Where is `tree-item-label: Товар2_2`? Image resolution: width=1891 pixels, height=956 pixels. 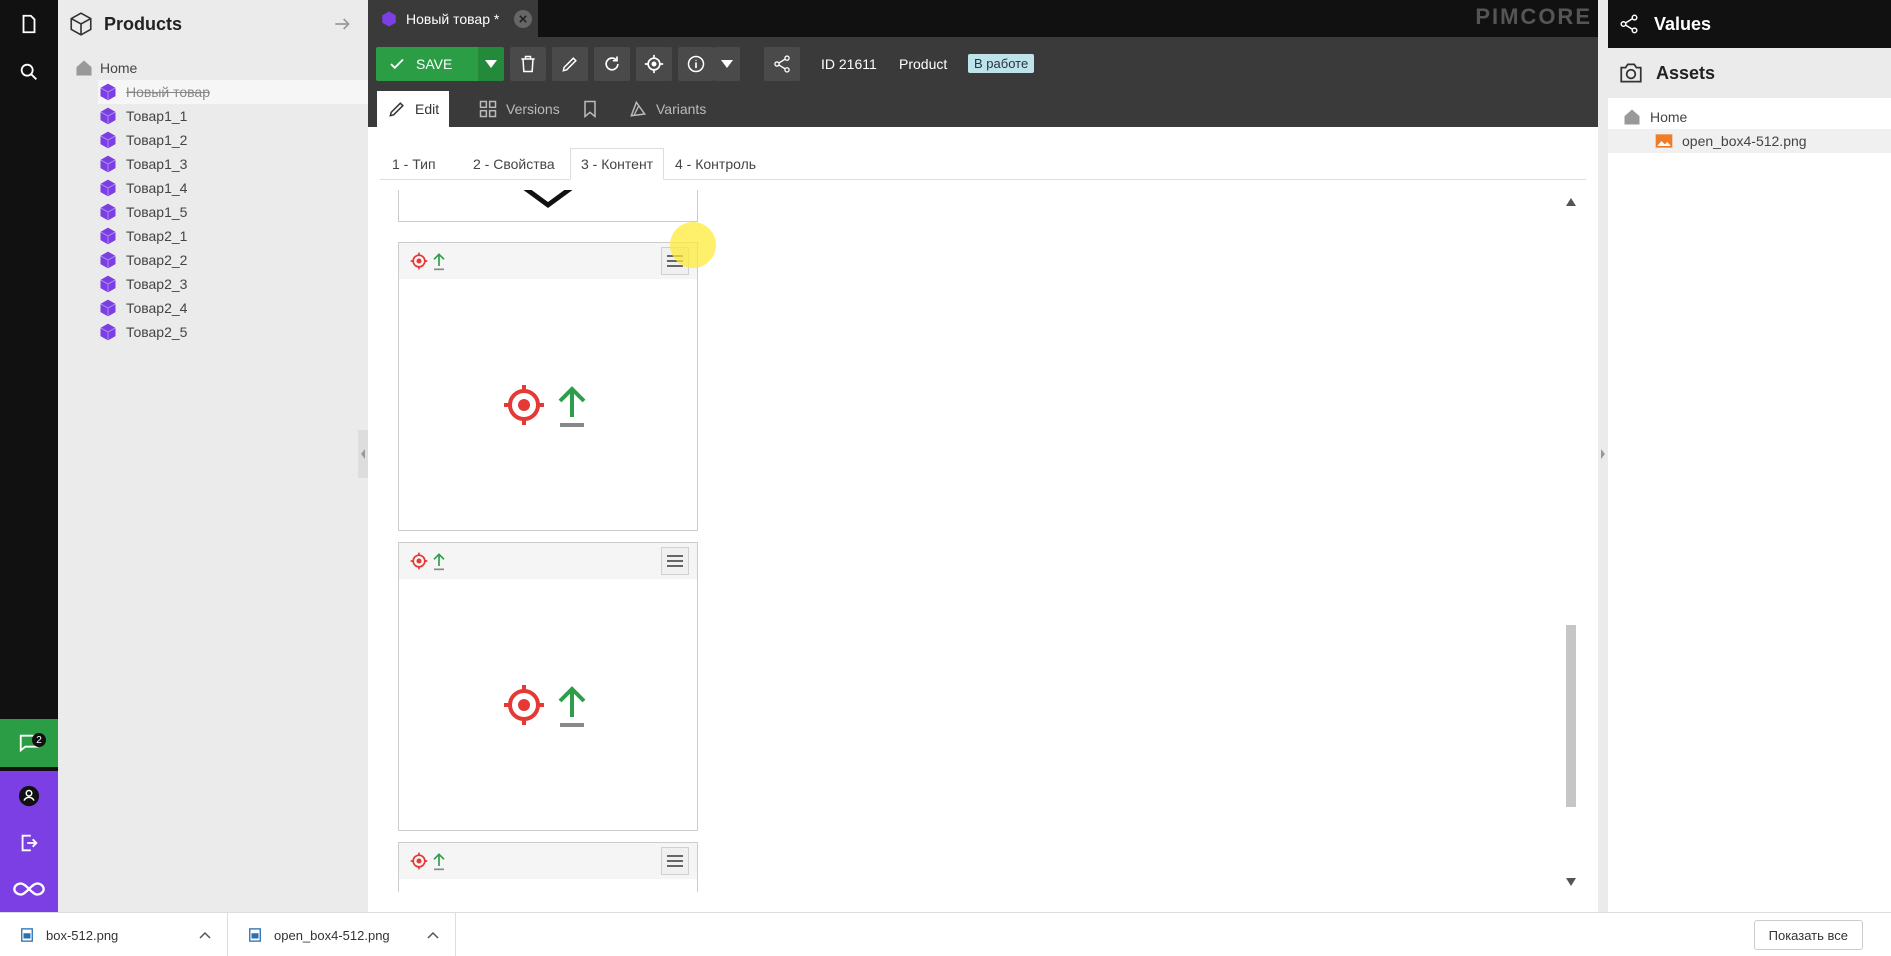
tree-item-label: Товар2_2 is located at coordinates (157, 260).